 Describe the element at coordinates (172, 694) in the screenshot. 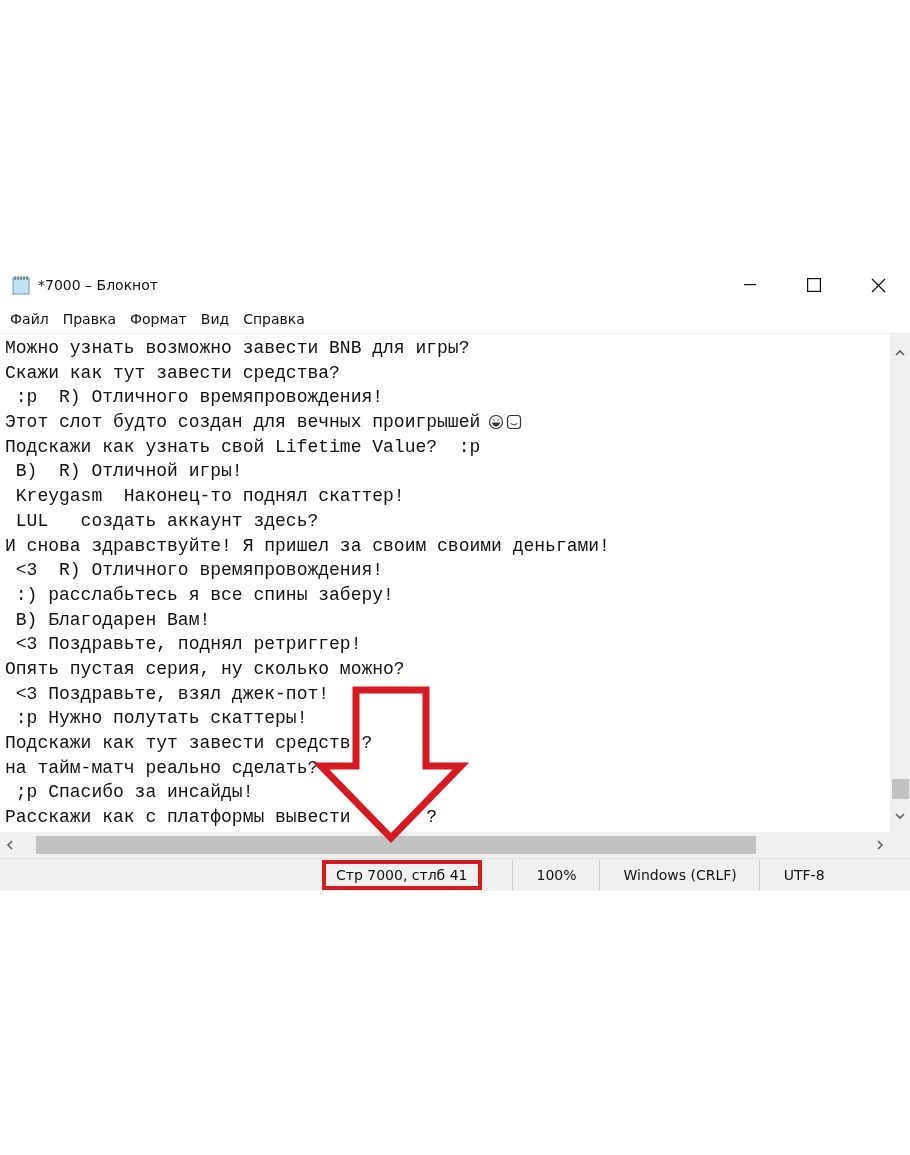

I see `text-line: <3 Поздравьте, взял джек-пот!` at that location.